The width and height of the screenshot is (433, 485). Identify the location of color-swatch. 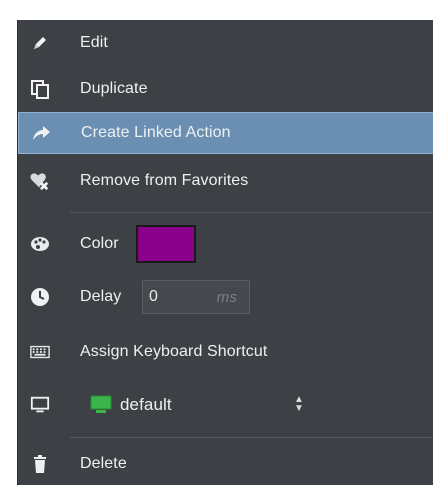
(166, 244).